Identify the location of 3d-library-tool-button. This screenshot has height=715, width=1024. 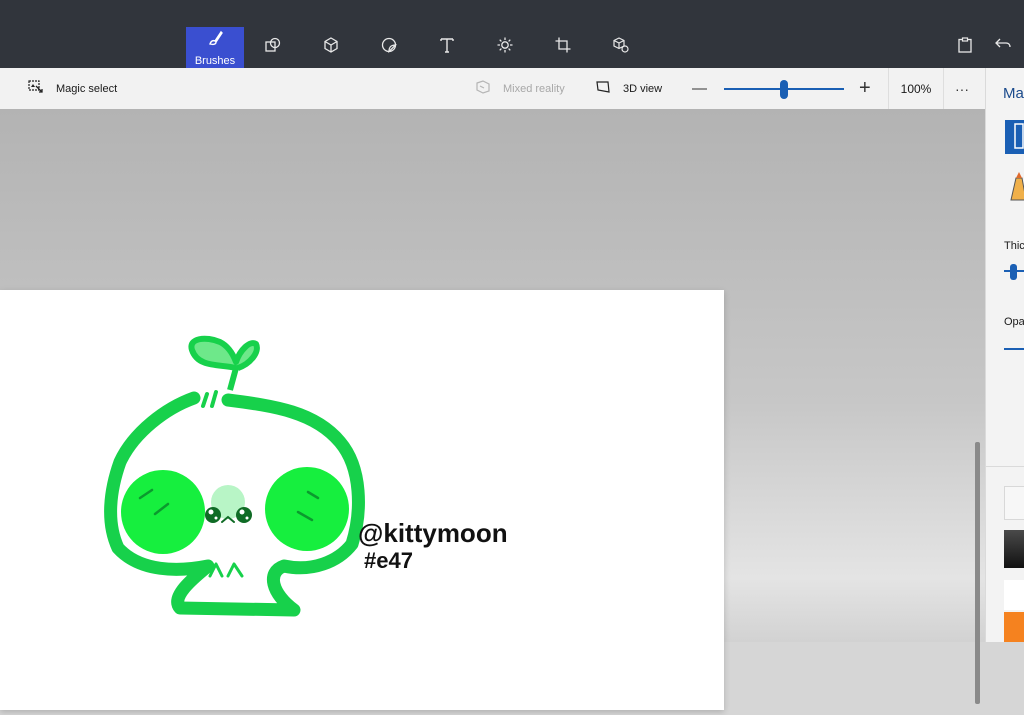
(621, 47).